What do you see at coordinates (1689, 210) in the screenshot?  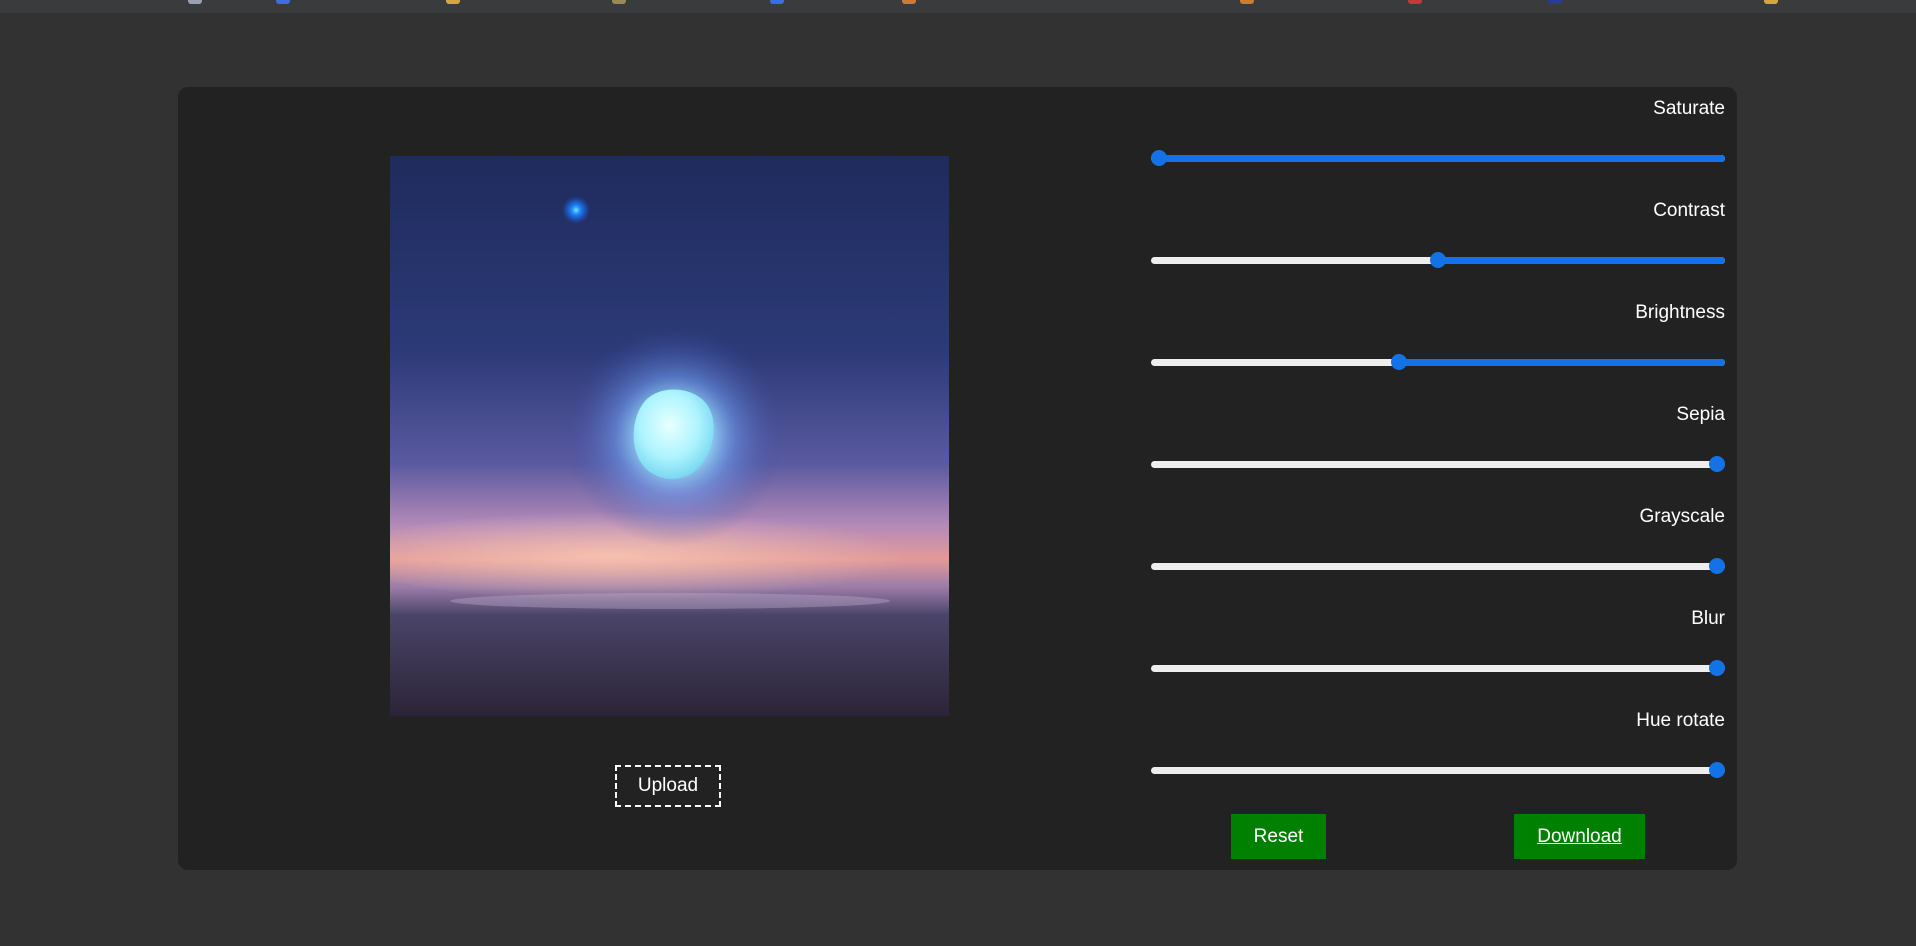 I see `contrast-label: Contrast` at bounding box center [1689, 210].